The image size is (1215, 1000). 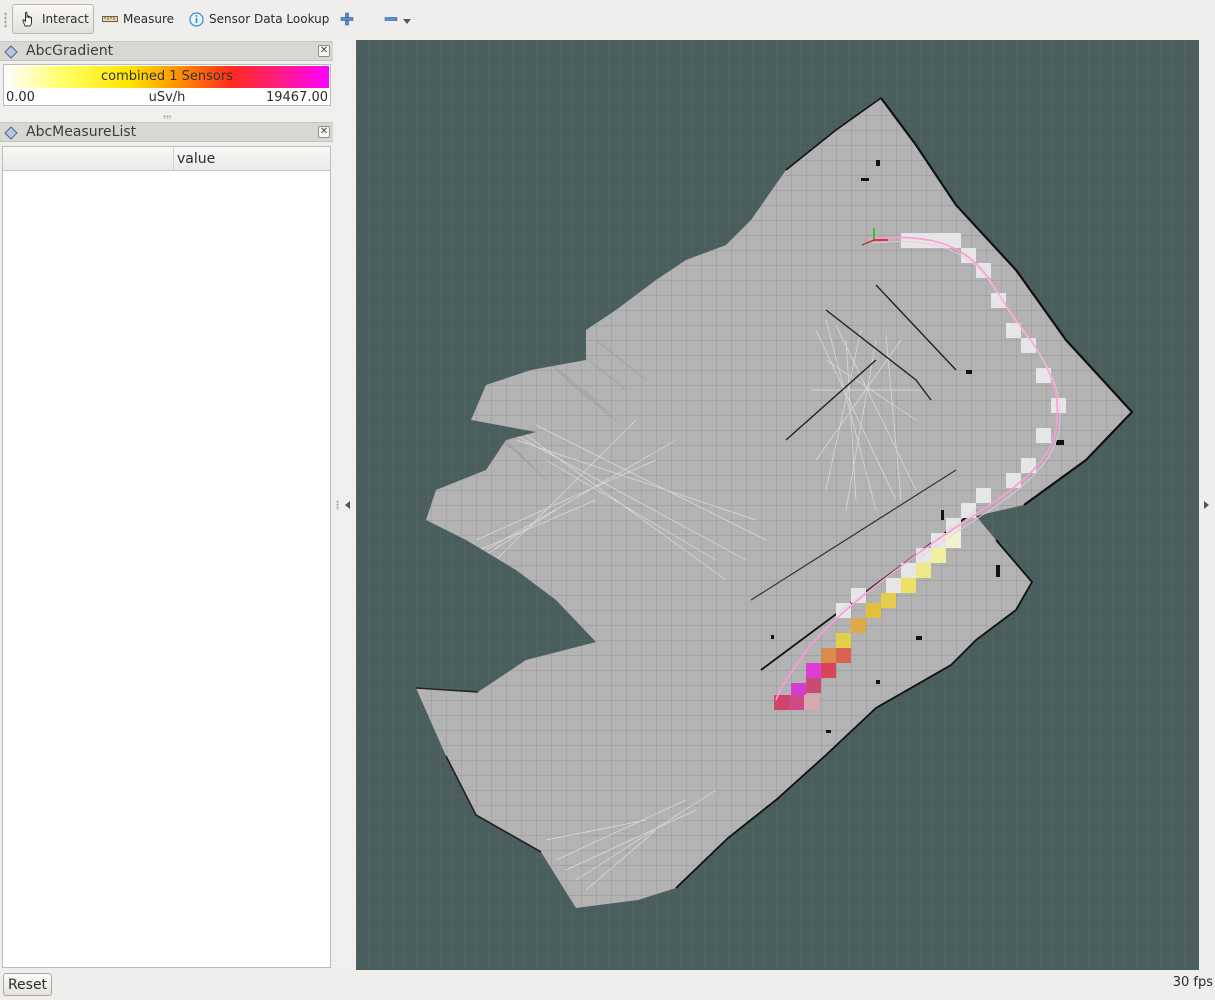 I want to click on measure-panel-header: AbcMeasureList ✕, so click(x=166, y=132).